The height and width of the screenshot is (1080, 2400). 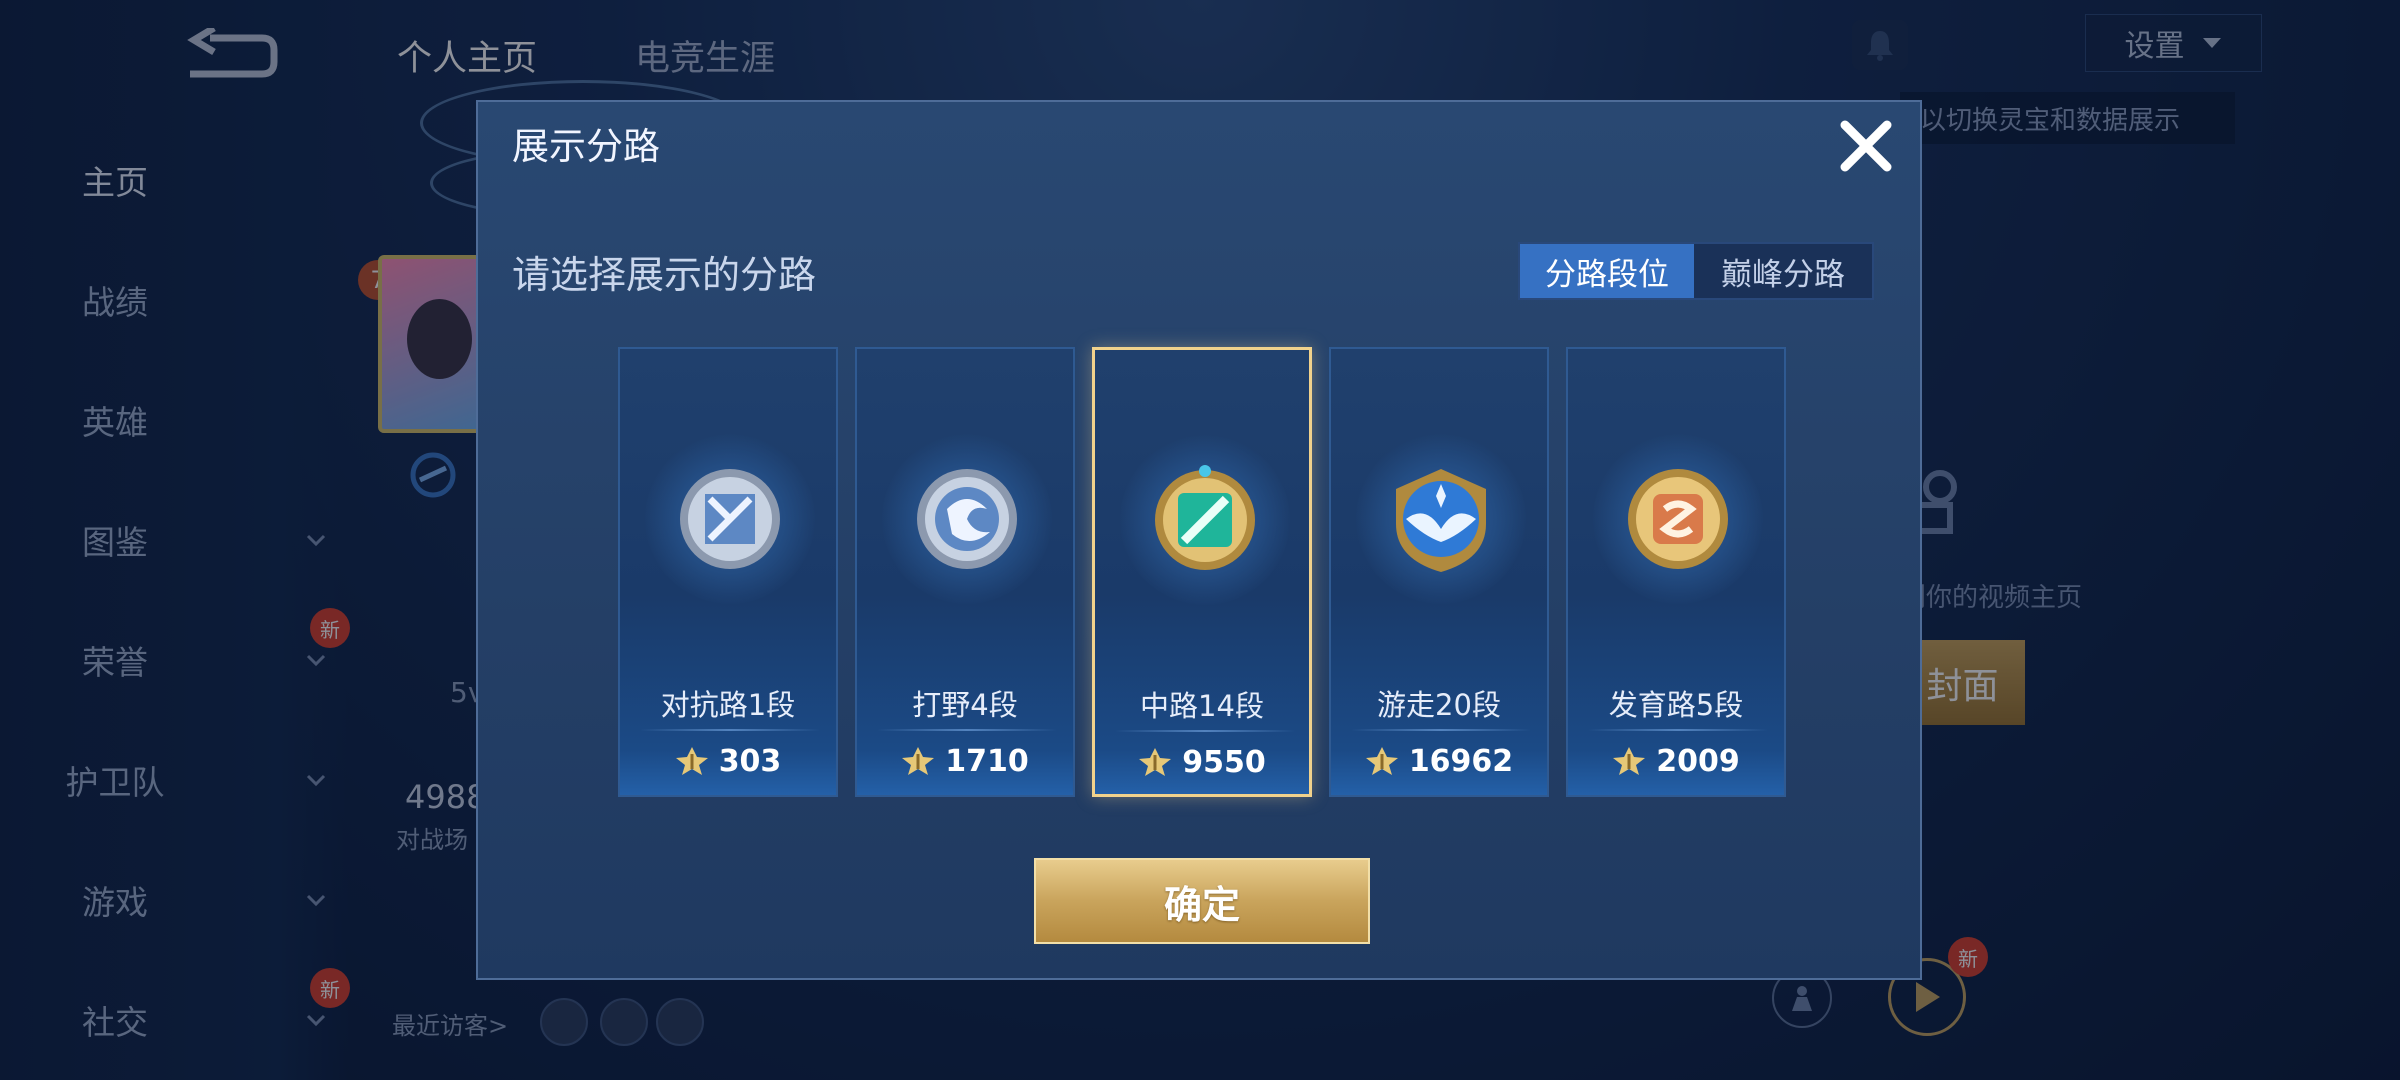 I want to click on lane-rank-label: 中路14段, so click(x=1202, y=706).